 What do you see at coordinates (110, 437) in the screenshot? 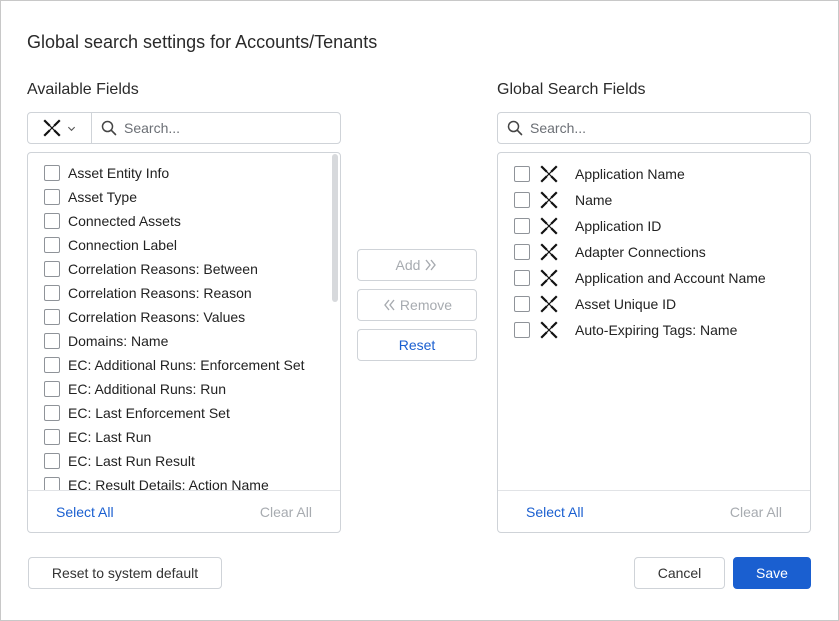
I see `list-item-label: EC: Last Run` at bounding box center [110, 437].